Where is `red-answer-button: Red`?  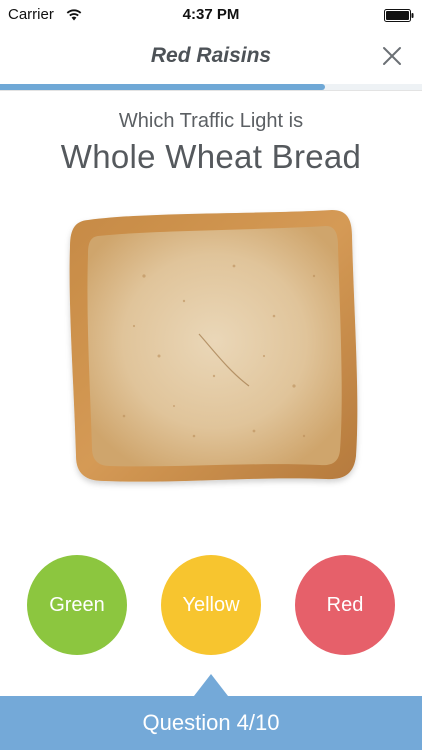
red-answer-button: Red is located at coordinates (345, 605).